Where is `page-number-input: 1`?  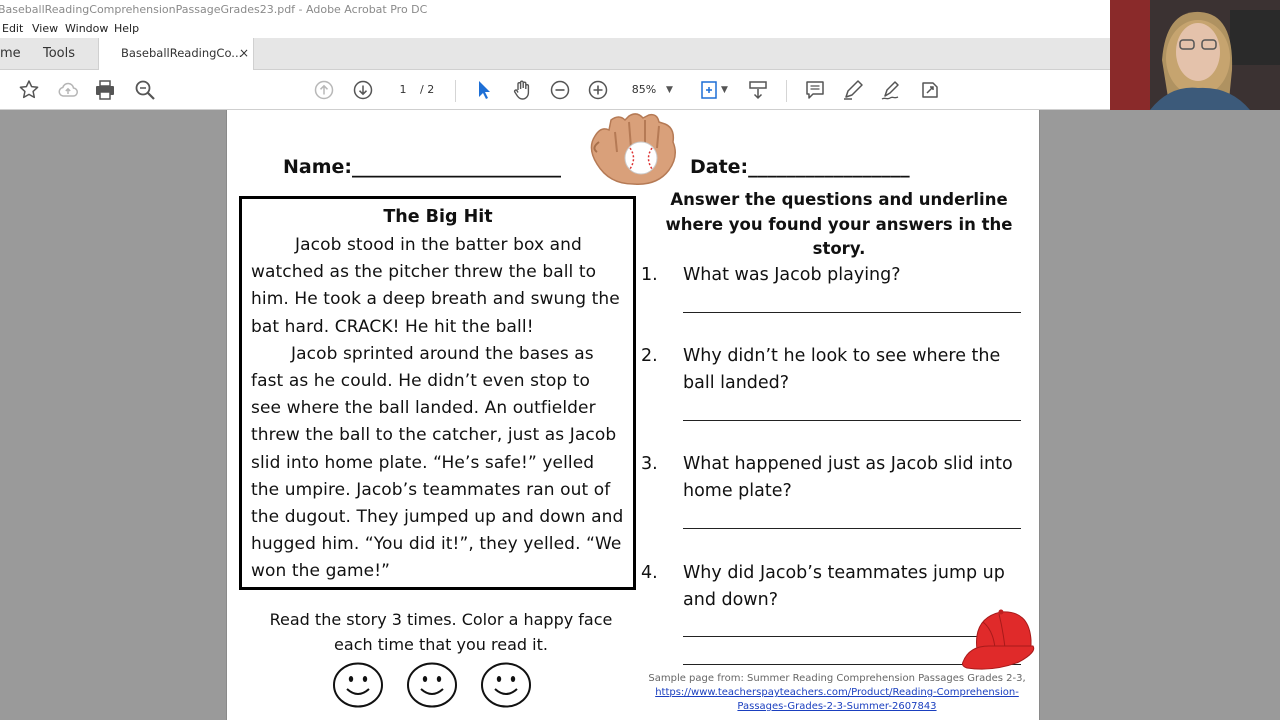 page-number-input: 1 is located at coordinates (403, 90).